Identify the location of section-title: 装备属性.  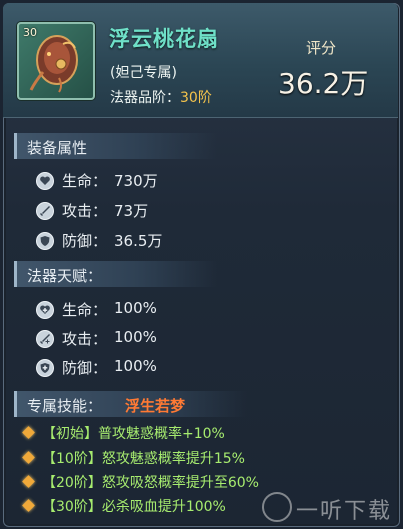
(57, 148).